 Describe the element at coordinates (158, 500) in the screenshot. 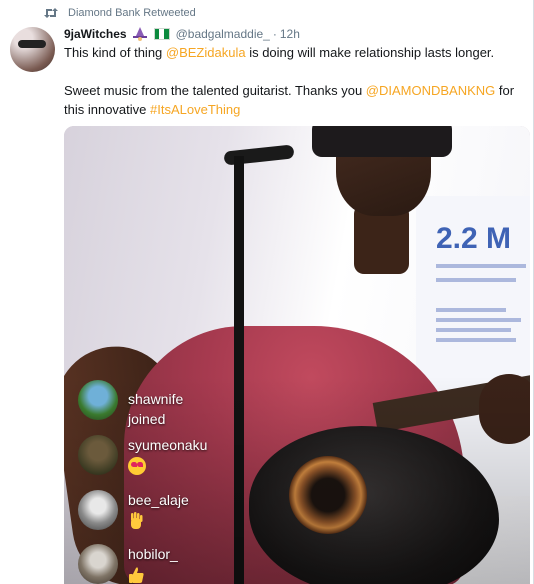

I see `comment-username: bee_alaje` at that location.